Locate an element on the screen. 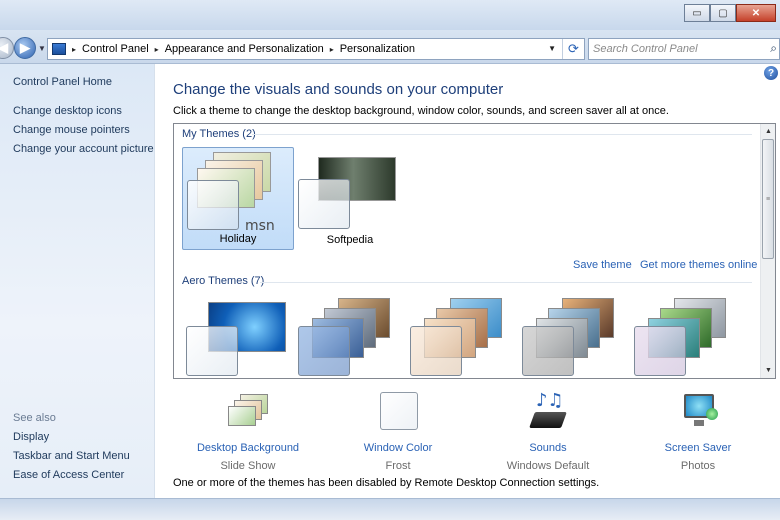  breadcrumb-appearance: Appearance and Personalization is located at coordinates (244, 49).